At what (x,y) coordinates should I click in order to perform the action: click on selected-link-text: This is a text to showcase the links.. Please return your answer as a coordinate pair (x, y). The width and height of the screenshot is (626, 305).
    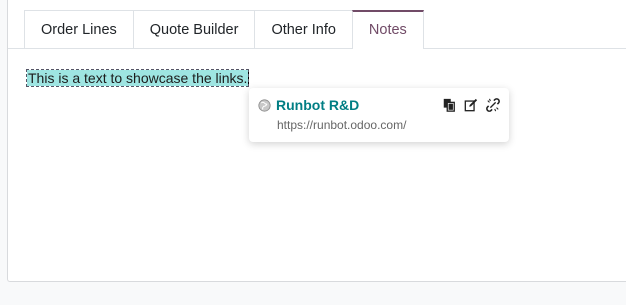
    Looking at the image, I should click on (137, 78).